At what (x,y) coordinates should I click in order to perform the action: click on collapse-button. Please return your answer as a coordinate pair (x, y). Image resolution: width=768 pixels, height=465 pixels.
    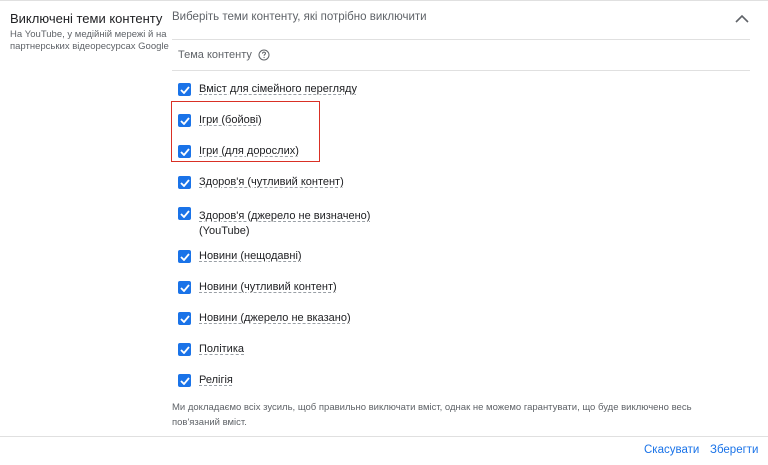
    Looking at the image, I should click on (742, 18).